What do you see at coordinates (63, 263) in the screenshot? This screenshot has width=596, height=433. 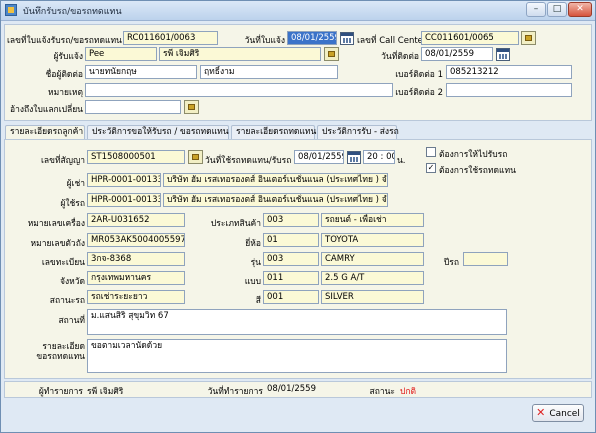 I see `plate-label: เลขทะเบียน` at bounding box center [63, 263].